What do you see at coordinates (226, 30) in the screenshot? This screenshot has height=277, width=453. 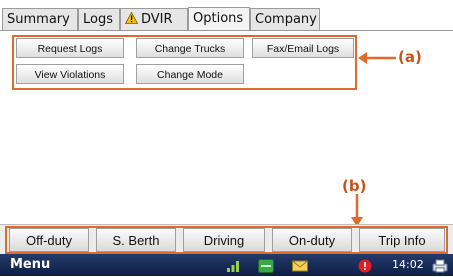 I see `tab-divider` at bounding box center [226, 30].